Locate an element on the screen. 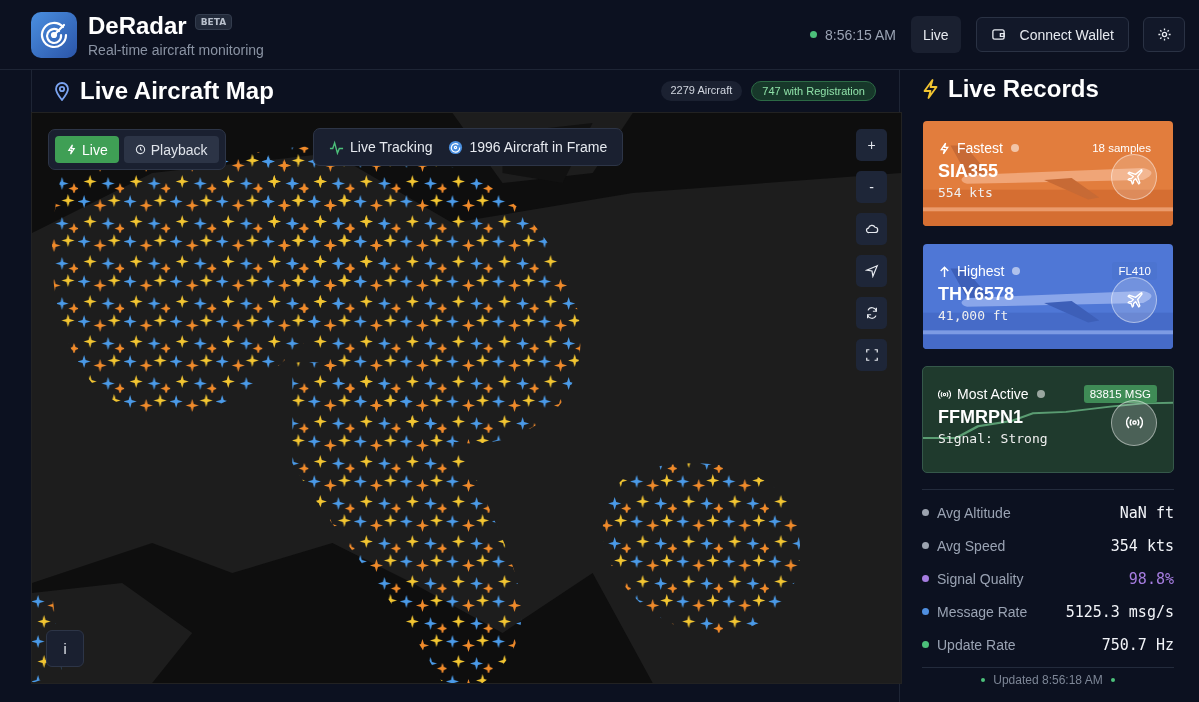 This screenshot has height=702, width=1199. sample-count: 18 samples is located at coordinates (1121, 148).